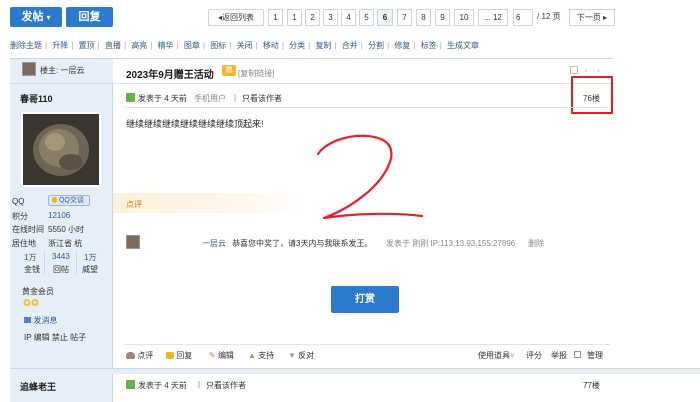 The height and width of the screenshot is (402, 700). I want to click on comment-delete-link: 删除, so click(536, 243).